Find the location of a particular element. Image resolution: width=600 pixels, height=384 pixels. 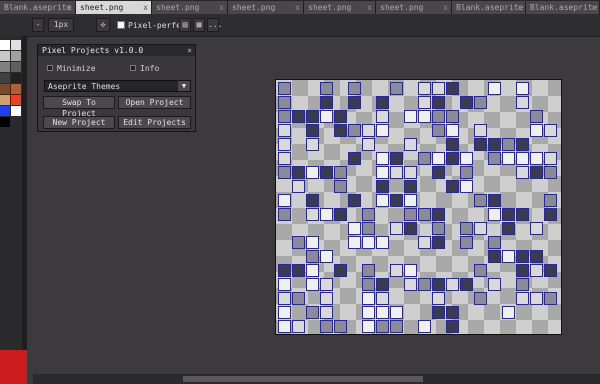

tab-6: Blank.aseprite x is located at coordinates (489, 7).